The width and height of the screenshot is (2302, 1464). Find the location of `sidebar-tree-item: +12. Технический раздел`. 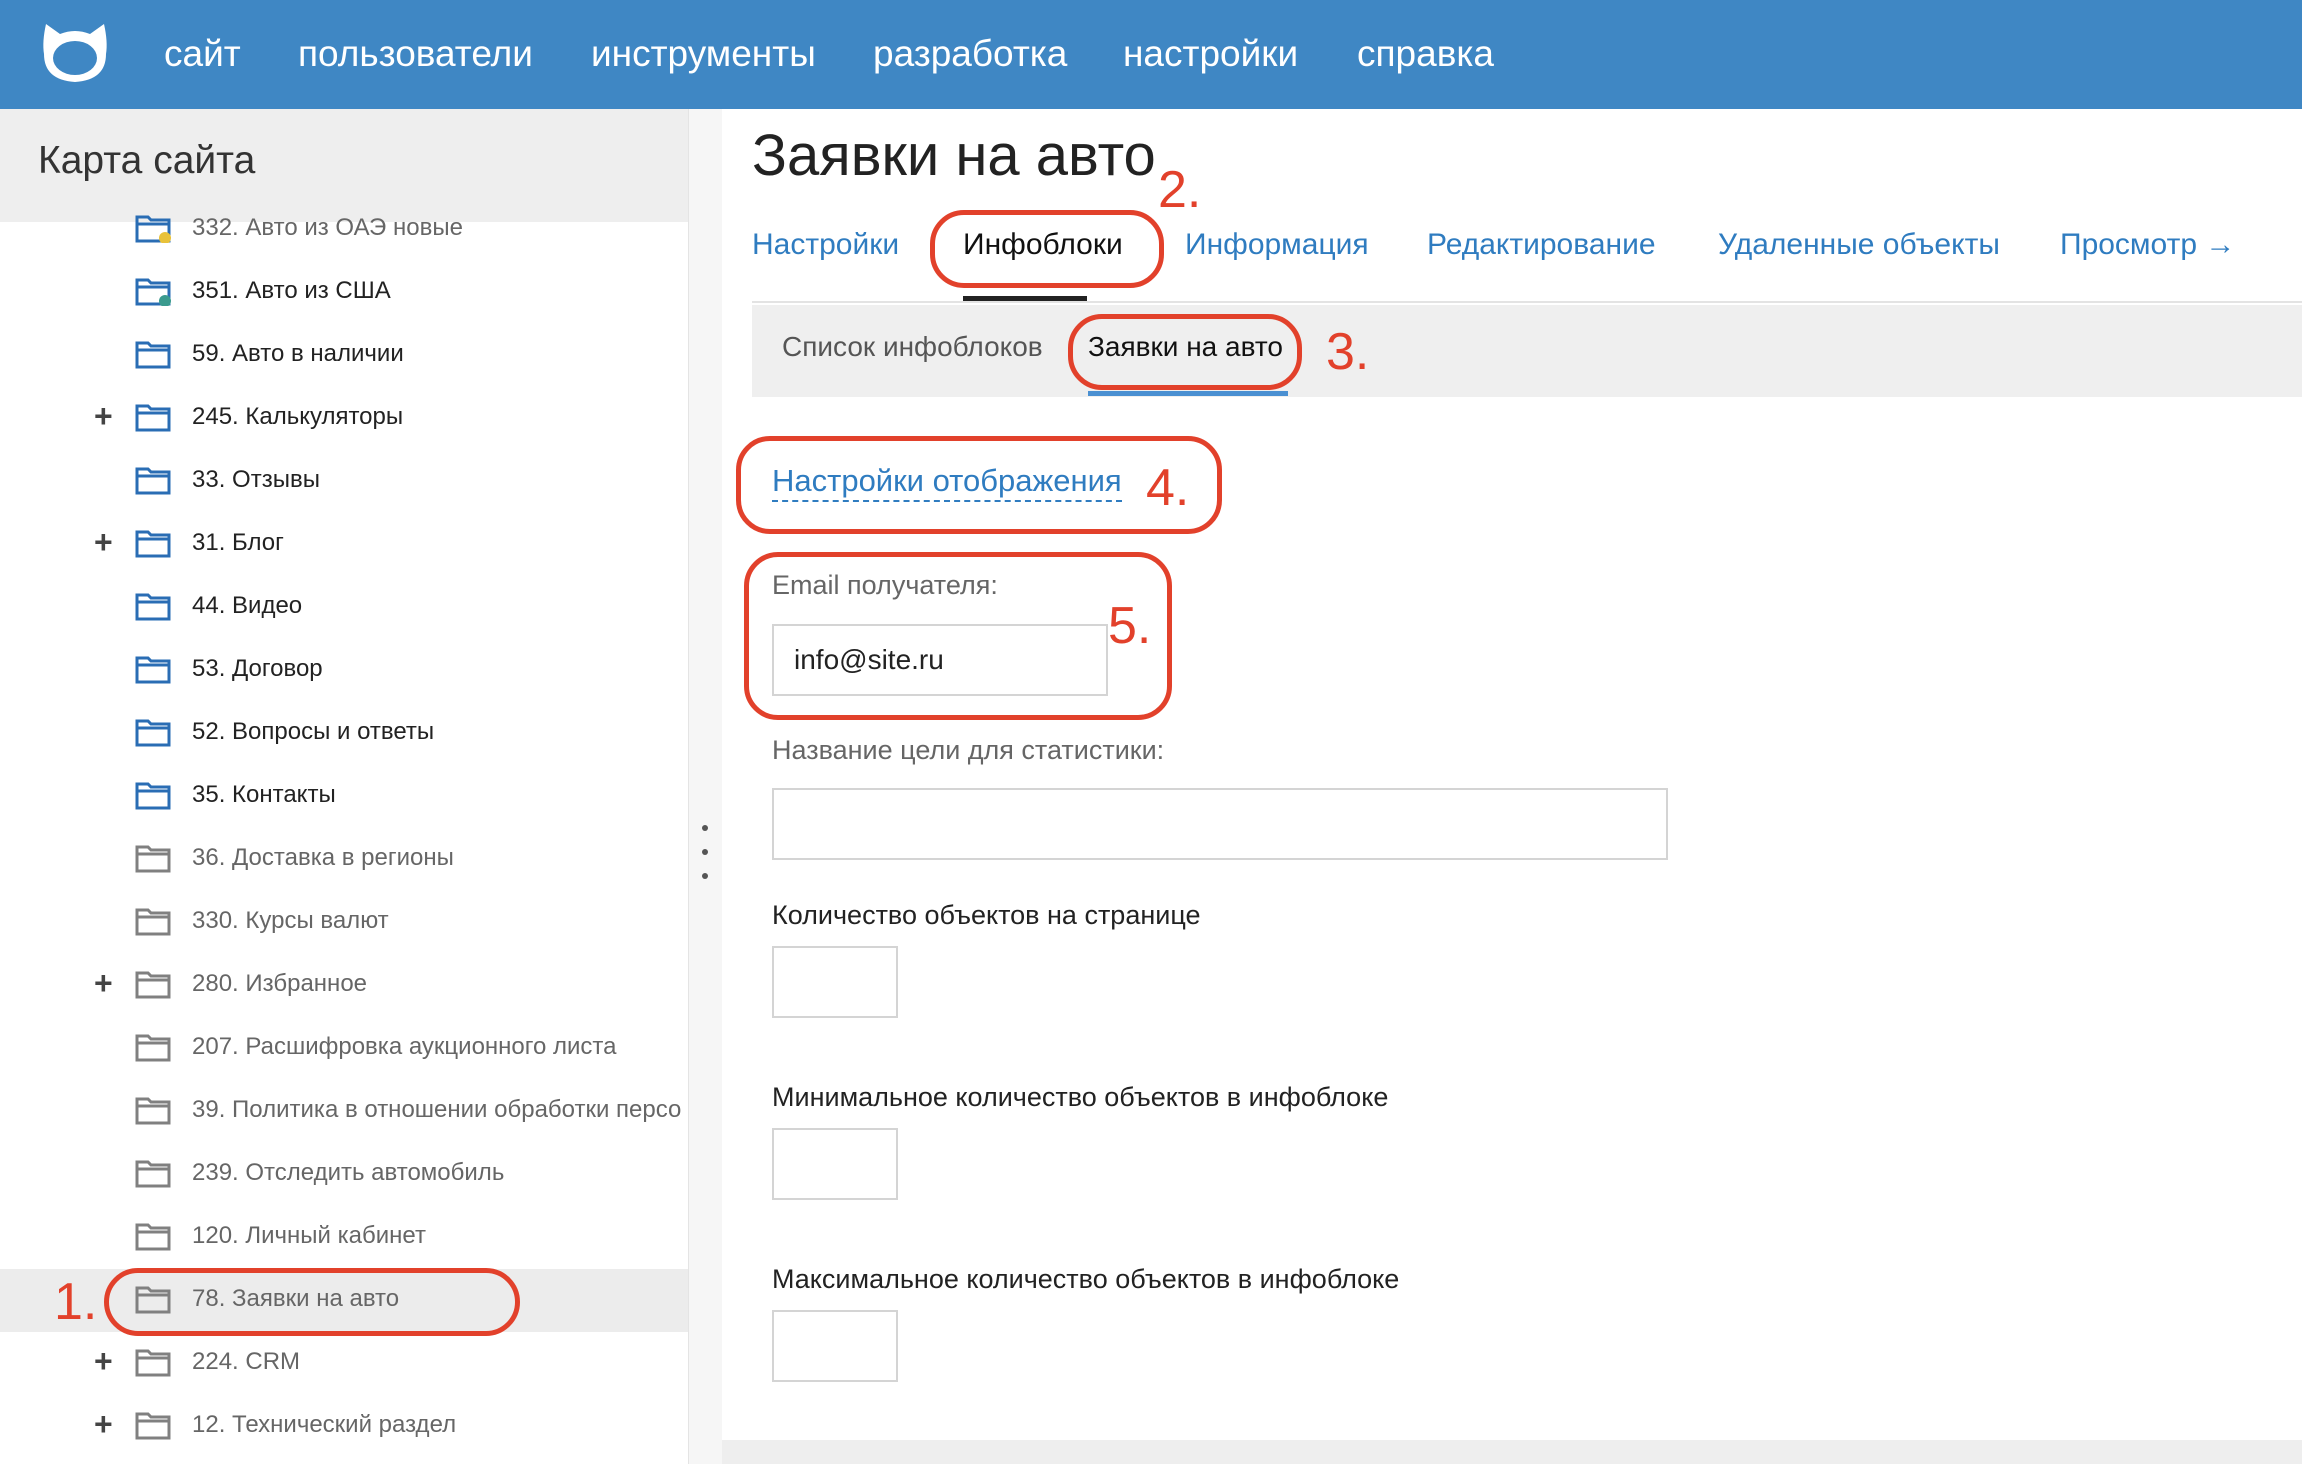

sidebar-tree-item: +12. Технический раздел is located at coordinates (344, 1426).